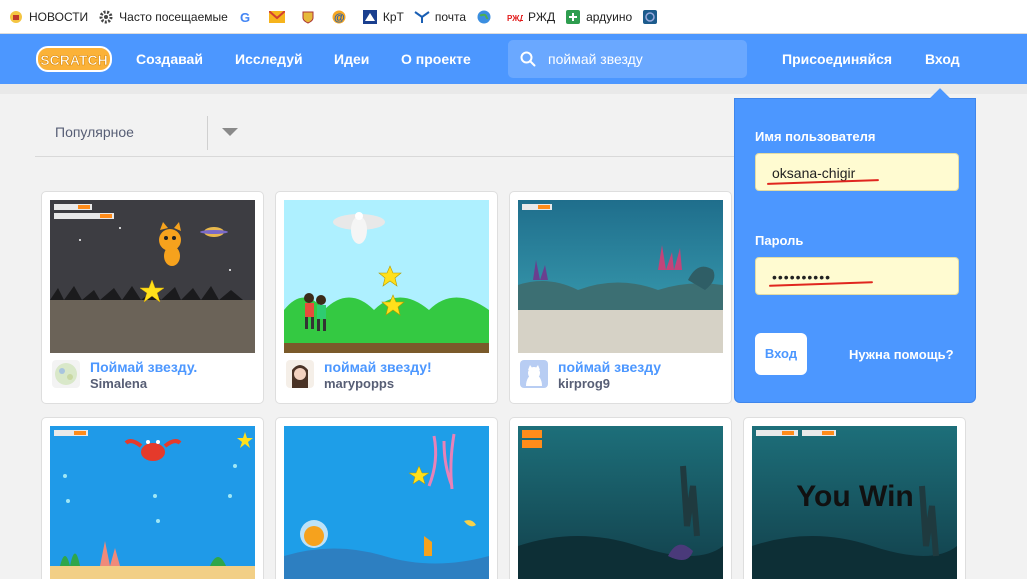  Describe the element at coordinates (383, 17) in the screenshot. I see `bookmark-krt: КрТ` at that location.